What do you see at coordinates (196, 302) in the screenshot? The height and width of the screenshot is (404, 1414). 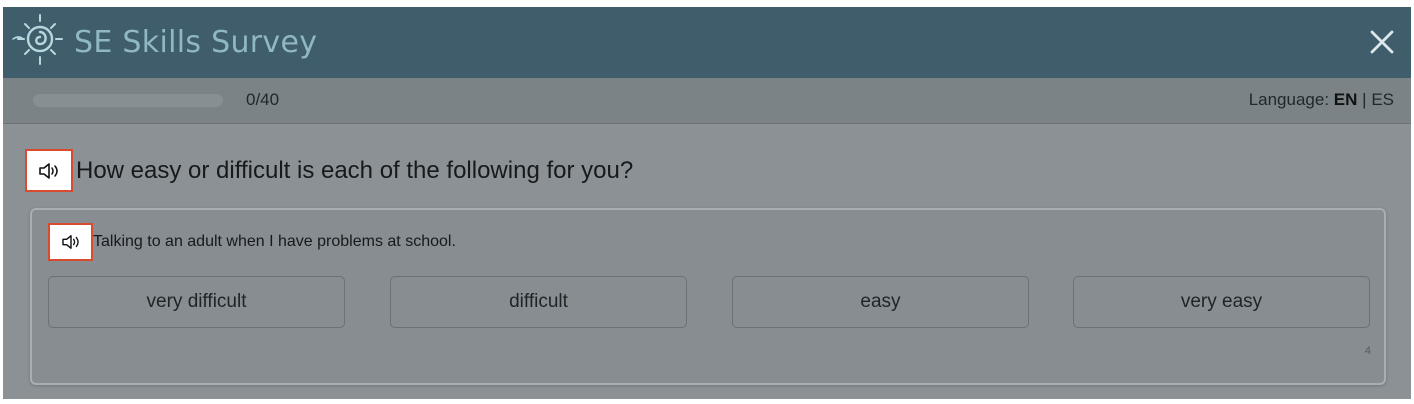 I see `answer-very-difficult-button: very difficult` at bounding box center [196, 302].